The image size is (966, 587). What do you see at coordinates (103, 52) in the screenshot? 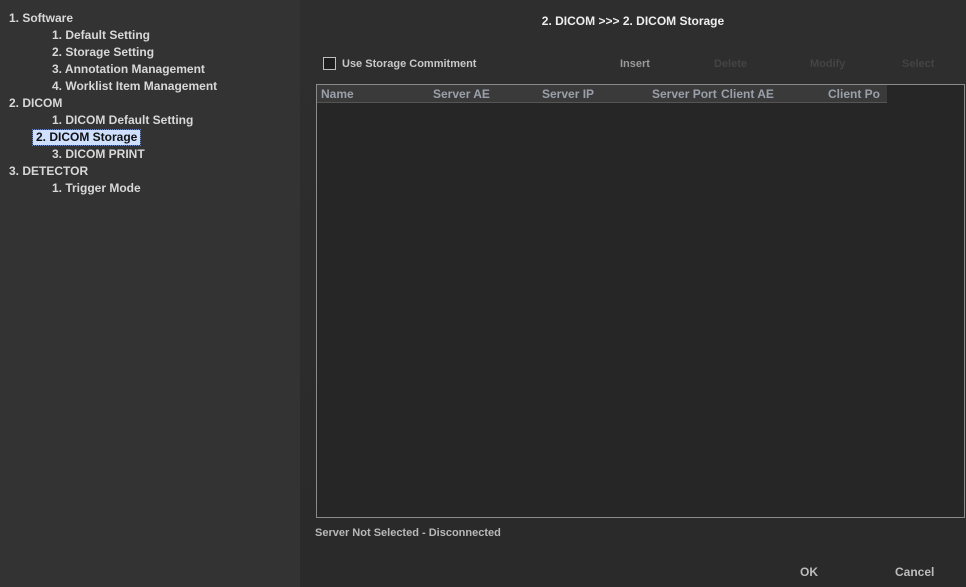
I see `tree-item-storage-setting: 2. Storage Setting` at bounding box center [103, 52].